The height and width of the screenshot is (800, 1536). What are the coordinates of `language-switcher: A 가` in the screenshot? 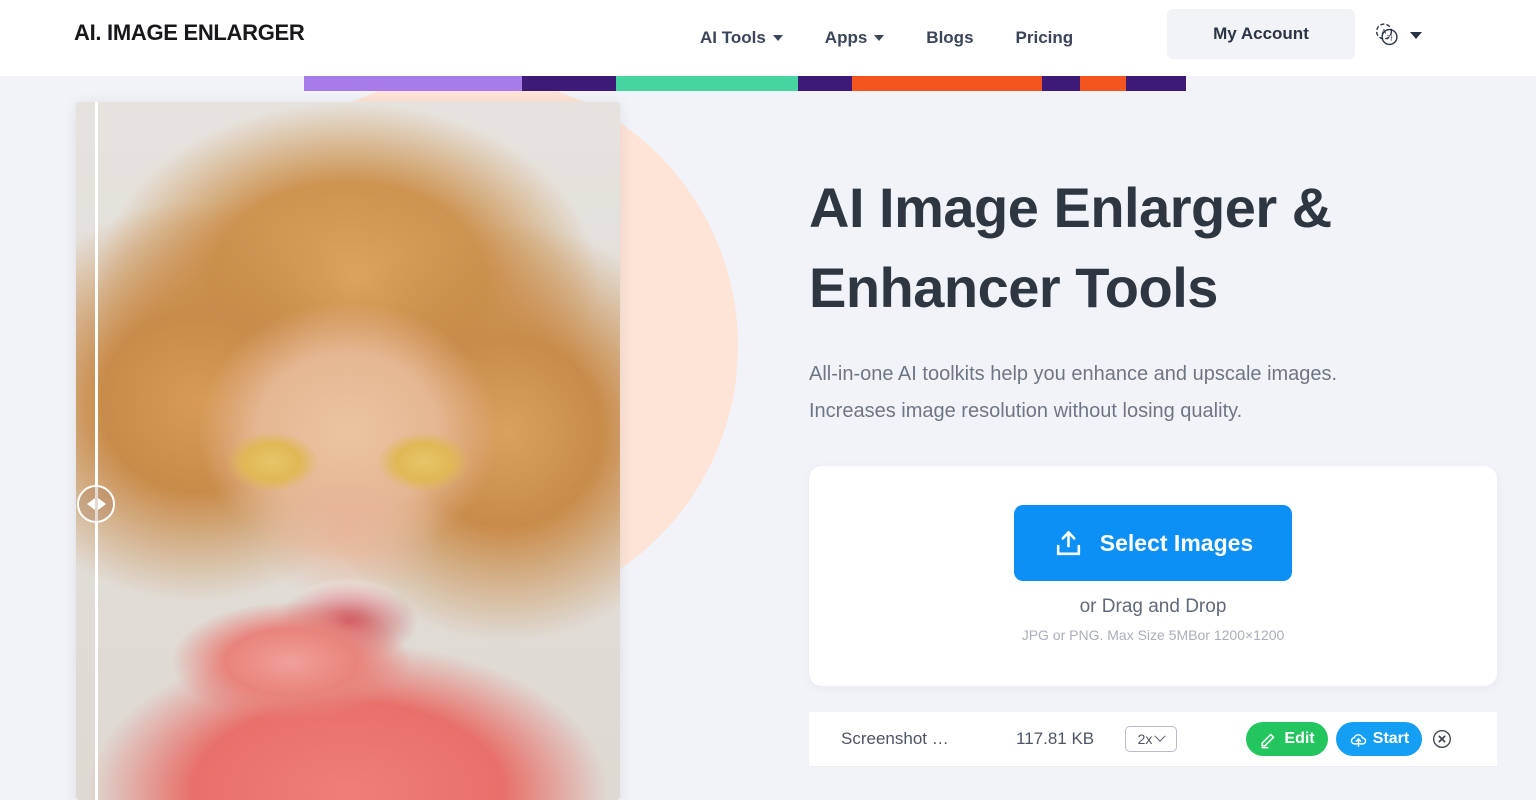 It's located at (1397, 35).